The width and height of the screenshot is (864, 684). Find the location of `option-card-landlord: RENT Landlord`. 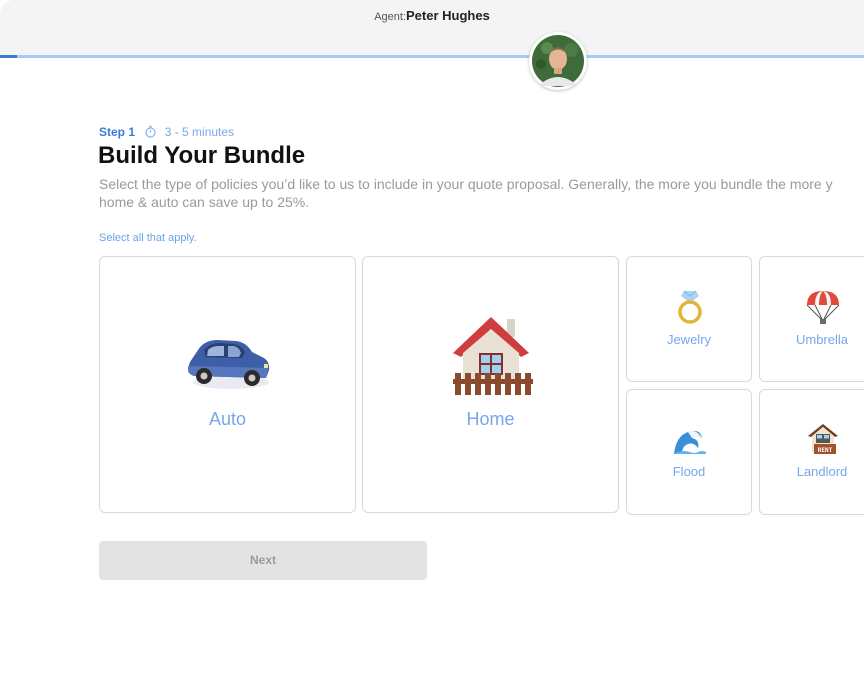

option-card-landlord: RENT Landlord is located at coordinates (811, 452).